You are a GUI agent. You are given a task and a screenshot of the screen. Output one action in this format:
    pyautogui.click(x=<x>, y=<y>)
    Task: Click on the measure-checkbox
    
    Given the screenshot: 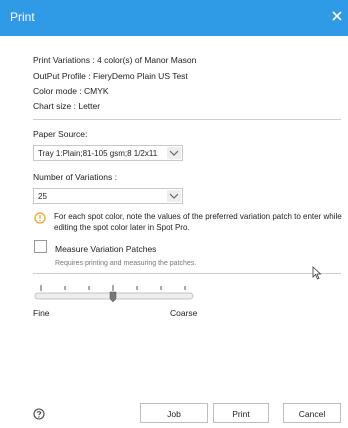 What is the action you would take?
    pyautogui.click(x=40, y=246)
    